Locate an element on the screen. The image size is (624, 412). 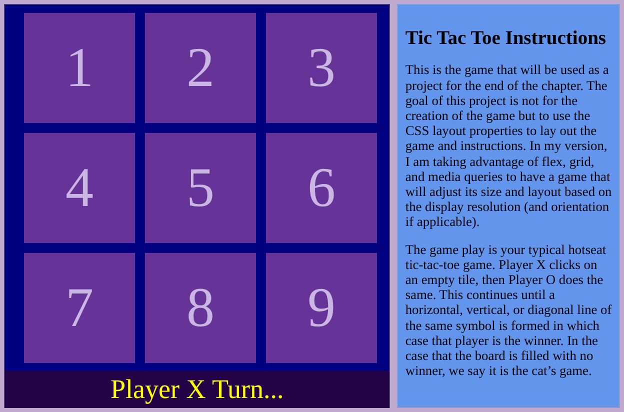
board-tile: 3 is located at coordinates (321, 68).